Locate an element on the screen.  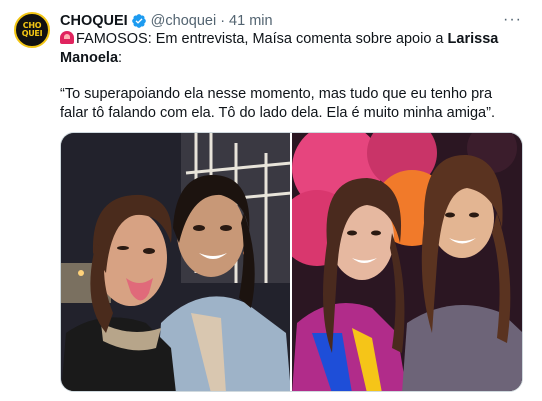
avatar: CHO QUEI is located at coordinates (32, 30).